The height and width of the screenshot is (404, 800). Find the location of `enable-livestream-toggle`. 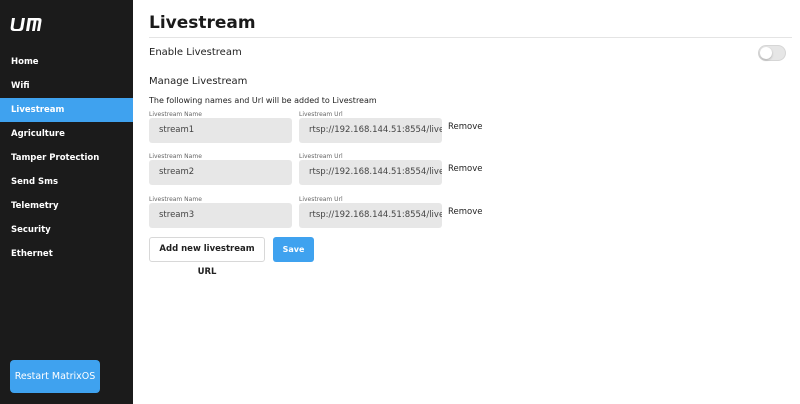

enable-livestream-toggle is located at coordinates (772, 53).